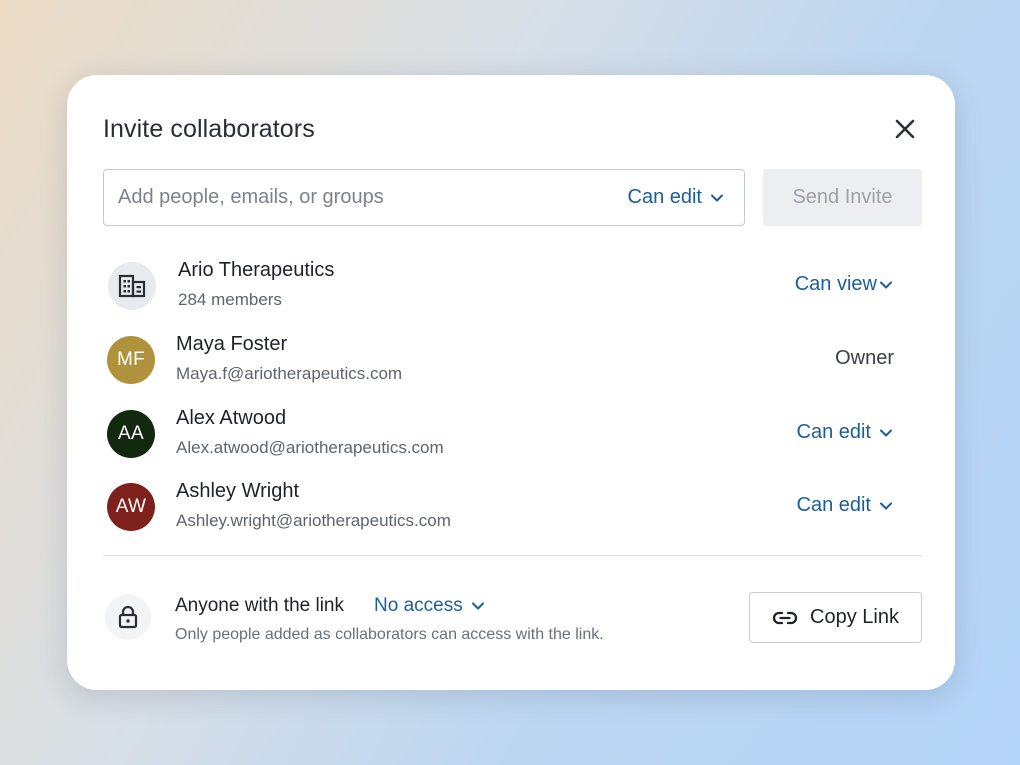  Describe the element at coordinates (310, 447) in the screenshot. I see `member-subtitle: Alex.atwood@ariotherapeutics.com` at that location.